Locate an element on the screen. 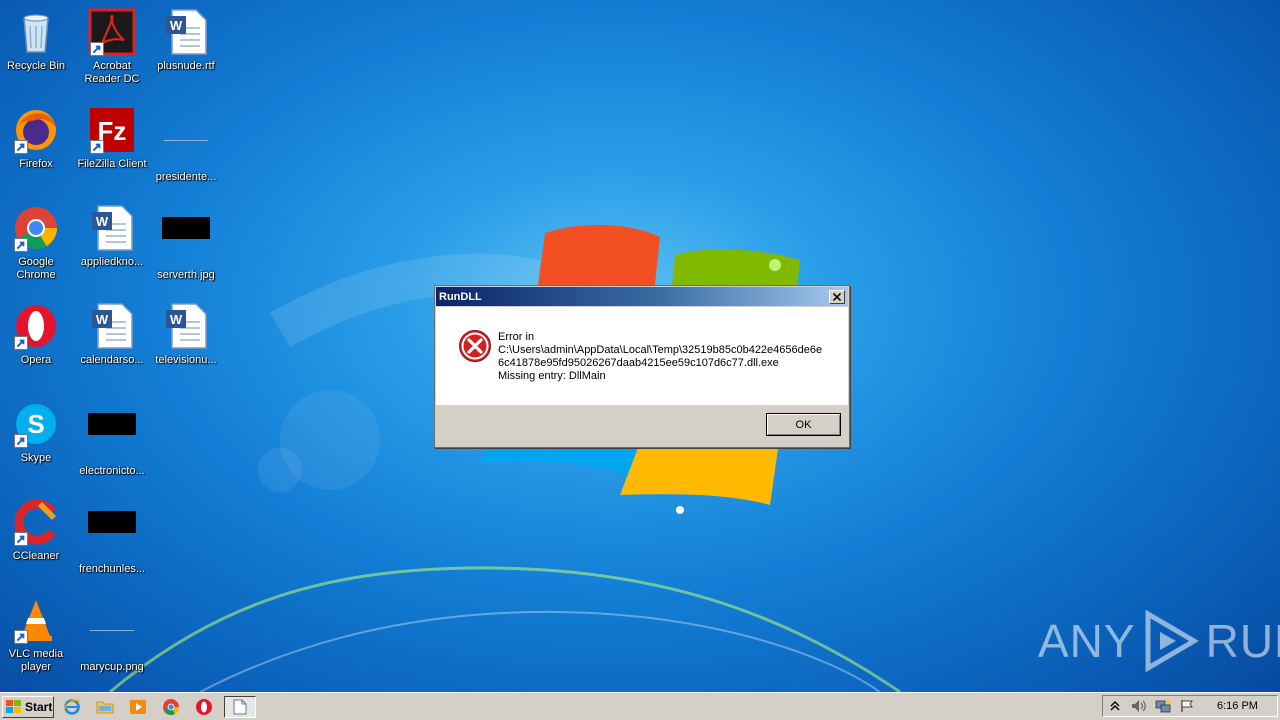  desktop-icon-vlc: VLC media player is located at coordinates (37, 635).